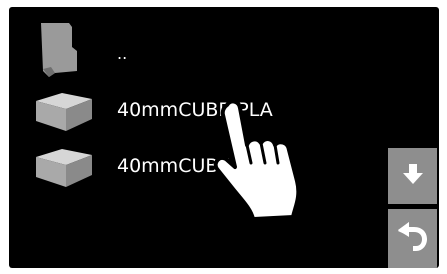  I want to click on folder-up-icon, so click(60, 52).